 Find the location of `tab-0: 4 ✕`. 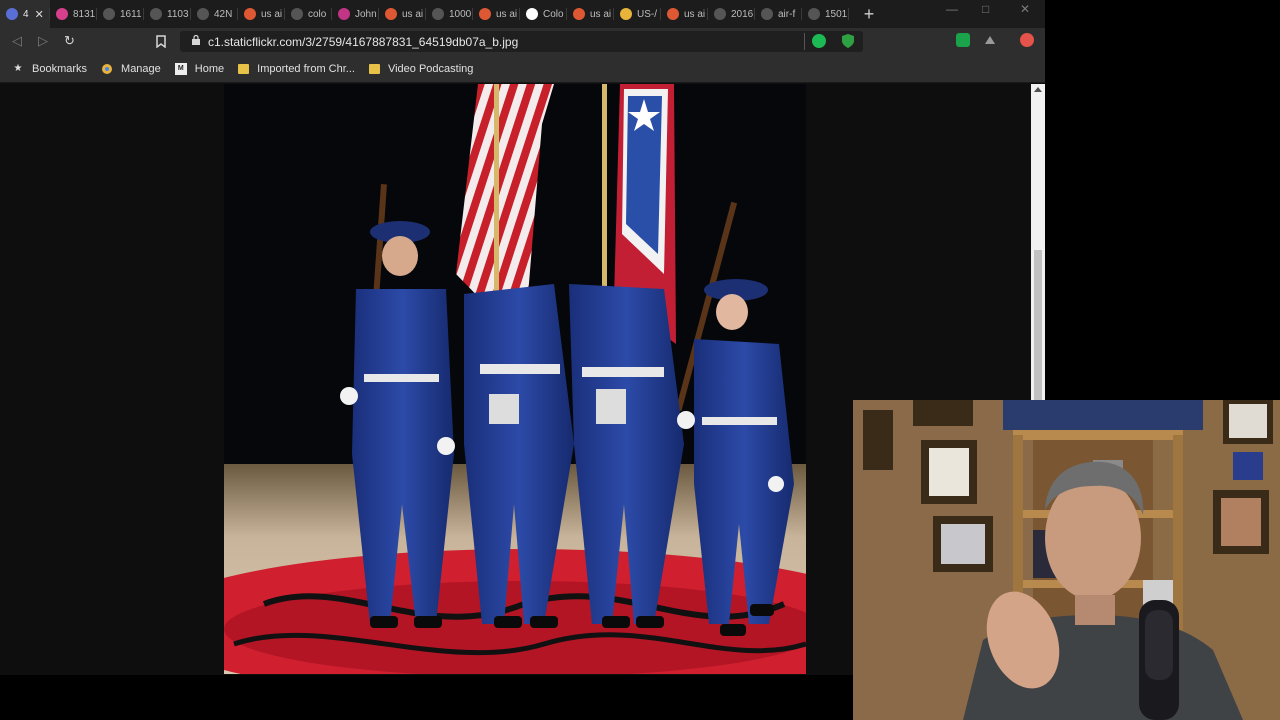

tab-0: 4 ✕ is located at coordinates (25, 14).